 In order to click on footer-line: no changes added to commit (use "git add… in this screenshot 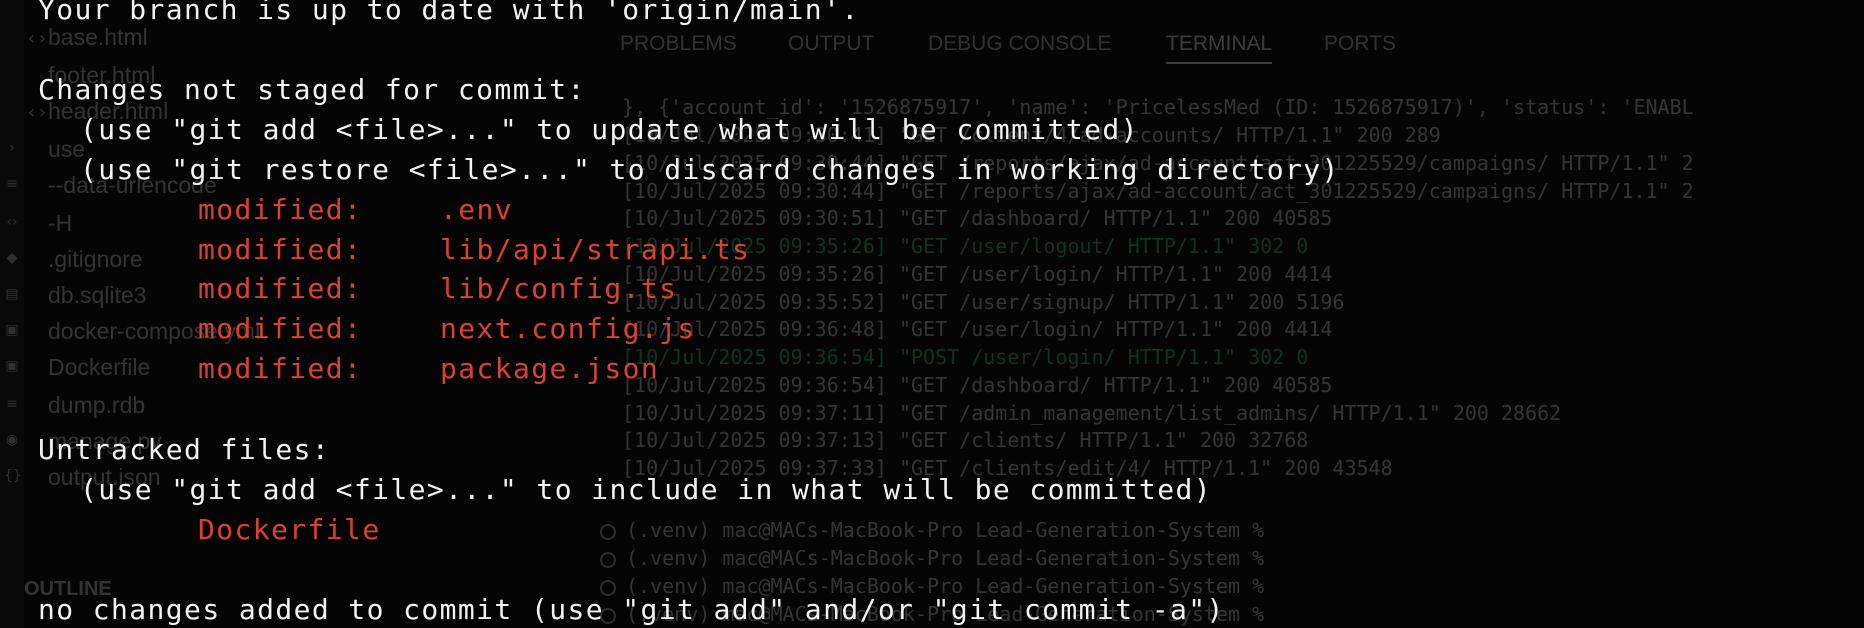, I will do `click(631, 609)`.